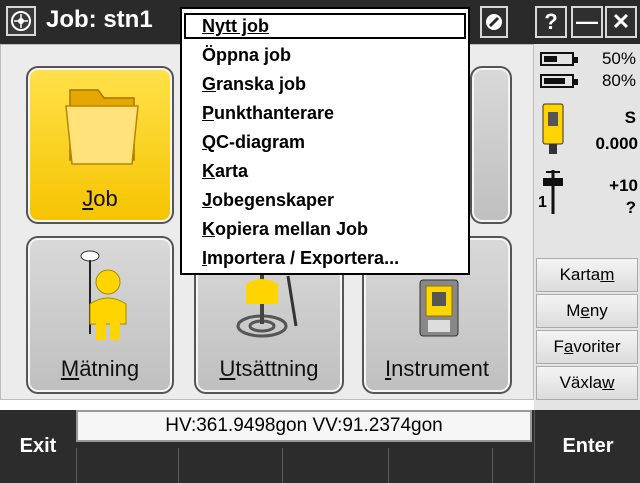  What do you see at coordinates (325, 84) in the screenshot?
I see `menu-item-granska-job: Granska job` at bounding box center [325, 84].